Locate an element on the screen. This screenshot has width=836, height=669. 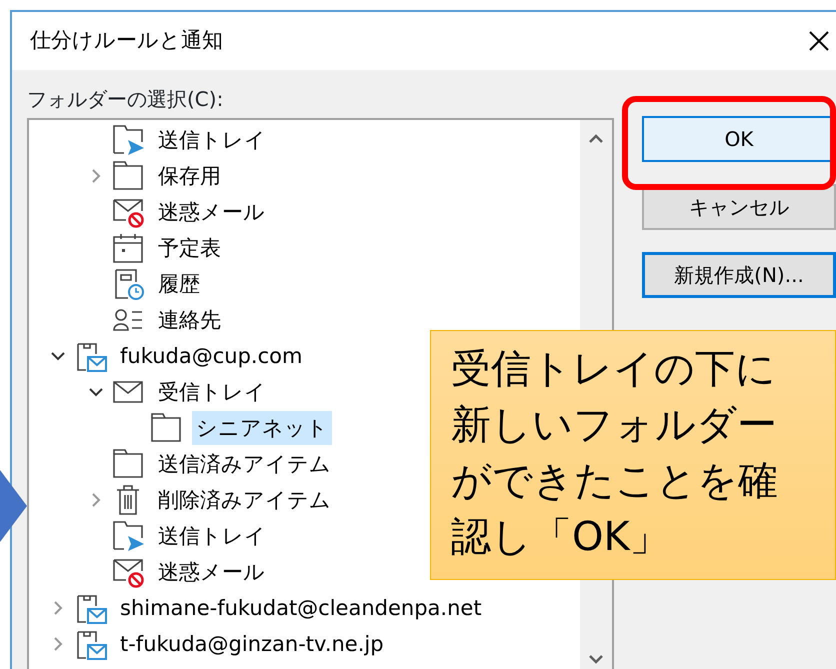
callout-text: 認し「OK」 is located at coordinates (561, 537).